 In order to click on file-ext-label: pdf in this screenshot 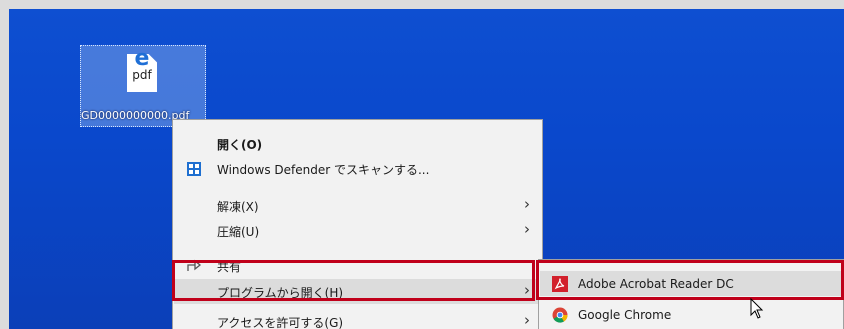, I will do `click(142, 75)`.